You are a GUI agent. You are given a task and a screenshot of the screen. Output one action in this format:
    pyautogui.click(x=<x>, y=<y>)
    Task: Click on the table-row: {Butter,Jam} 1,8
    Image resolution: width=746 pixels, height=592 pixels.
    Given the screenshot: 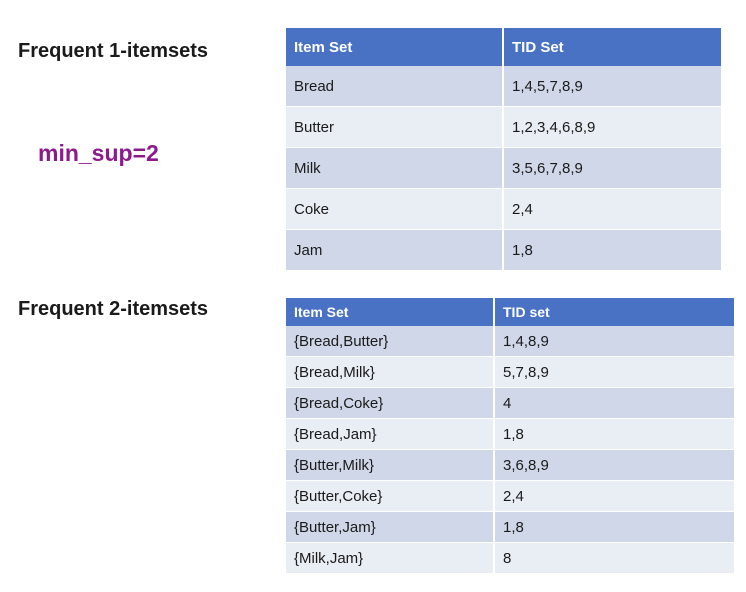 What is the action you would take?
    pyautogui.click(x=510, y=527)
    